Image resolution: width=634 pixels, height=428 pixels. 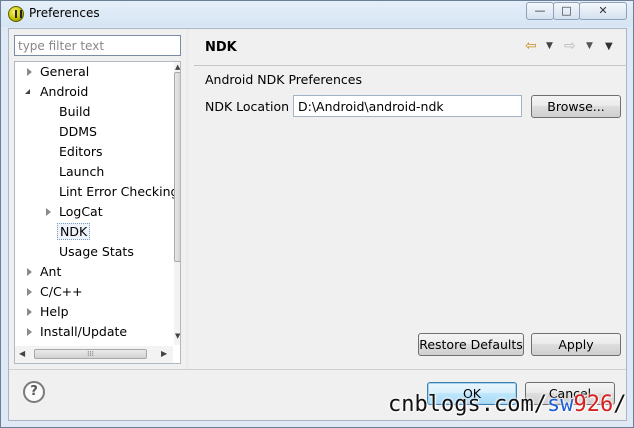 What do you see at coordinates (589, 46) in the screenshot?
I see `forward-history-menu-icon: ▼` at bounding box center [589, 46].